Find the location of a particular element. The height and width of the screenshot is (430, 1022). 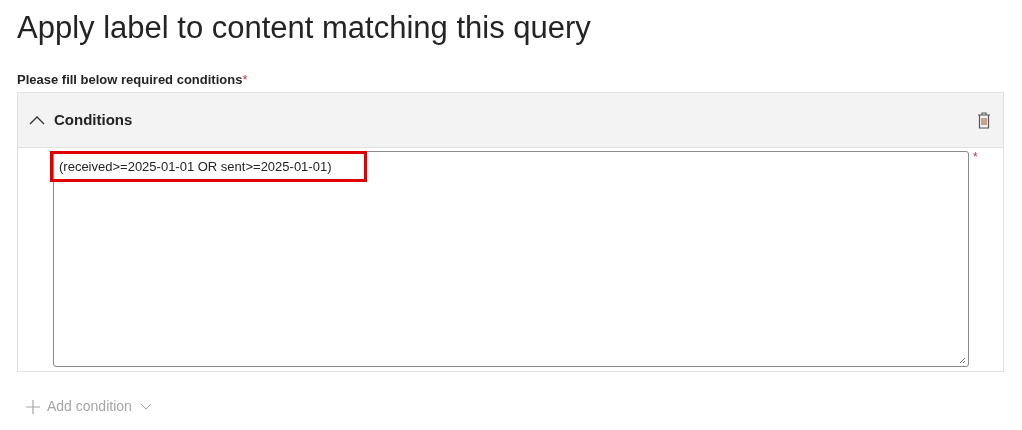

plus-icon is located at coordinates (33, 406).